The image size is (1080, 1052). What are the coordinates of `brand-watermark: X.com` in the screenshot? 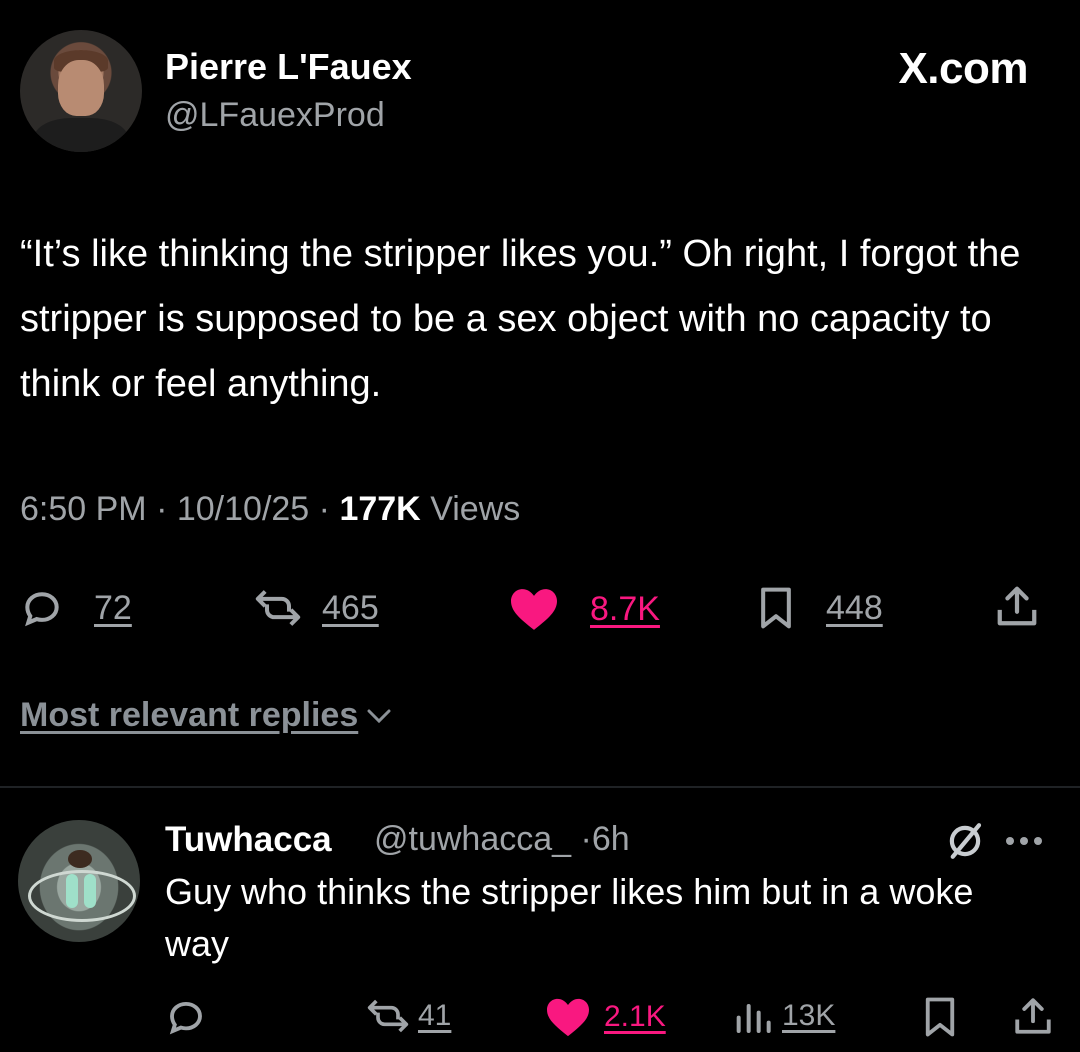 It's located at (963, 68).